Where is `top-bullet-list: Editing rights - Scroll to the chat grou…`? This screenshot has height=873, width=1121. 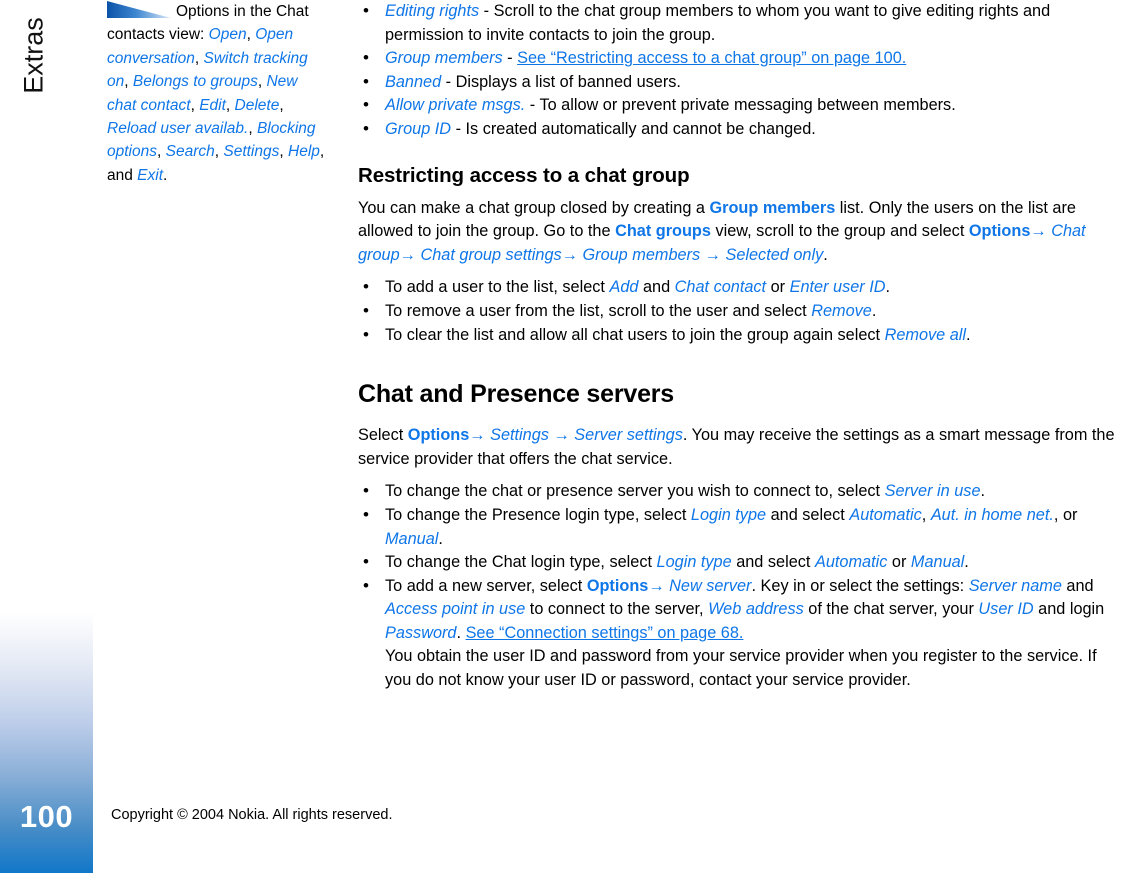 top-bullet-list: Editing rights - Scroll to the chat grou… is located at coordinates (739, 71).